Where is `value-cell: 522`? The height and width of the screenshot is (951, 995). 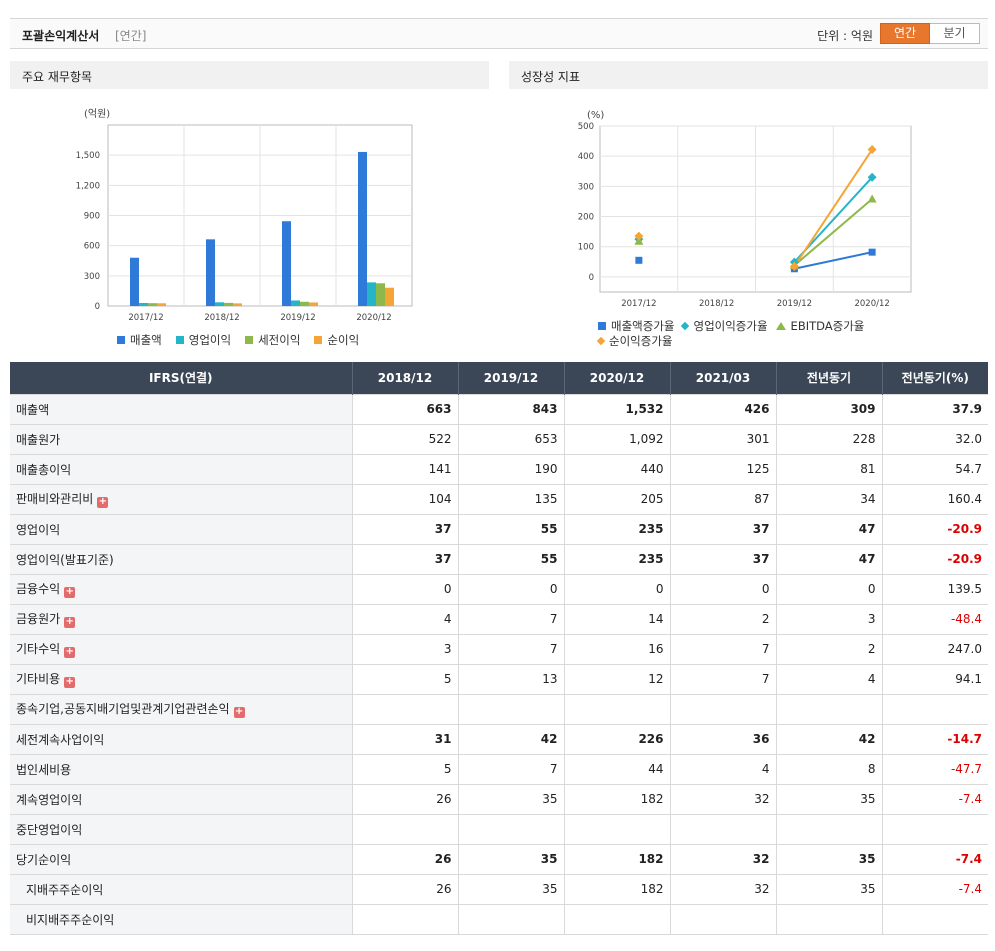 value-cell: 522 is located at coordinates (404, 438).